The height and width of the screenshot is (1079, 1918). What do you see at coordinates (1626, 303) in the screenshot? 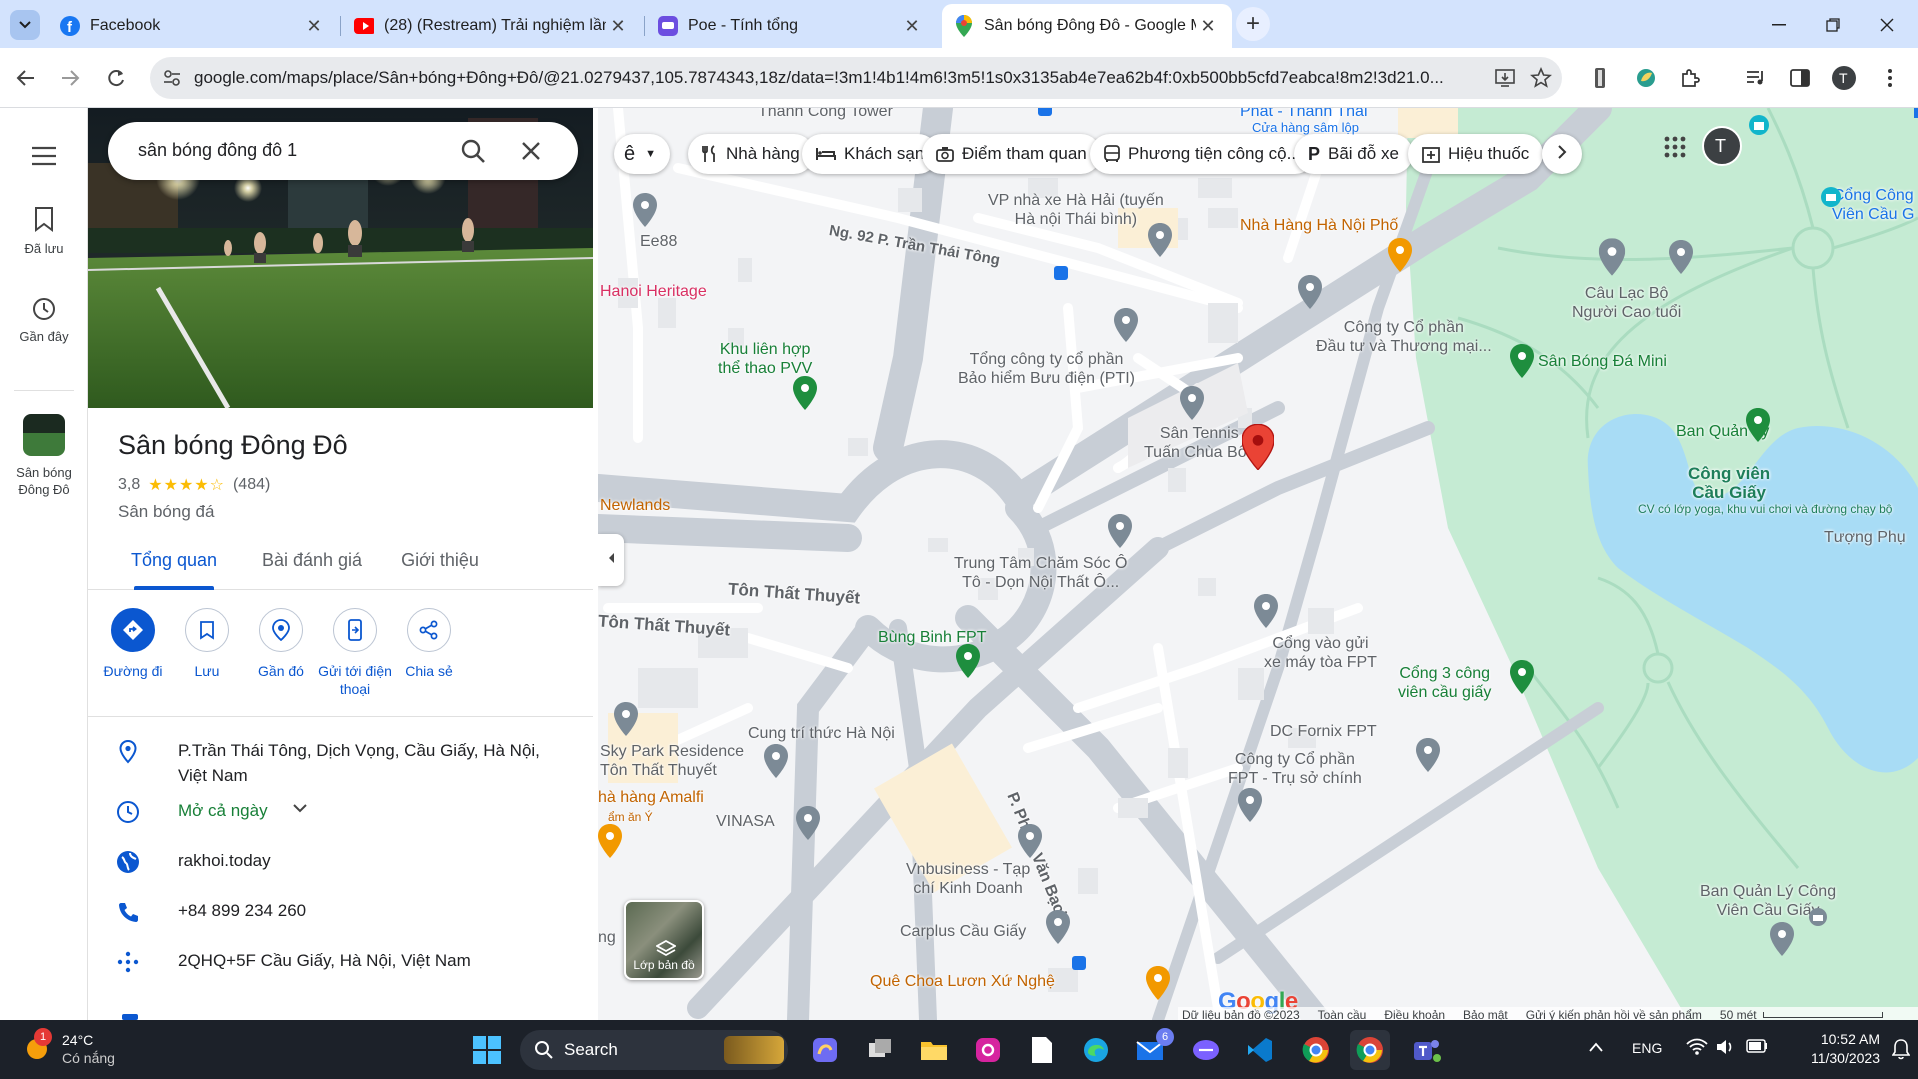
I see `map-label: Câu Lạc Bộ Người Cao tuổi` at bounding box center [1626, 303].